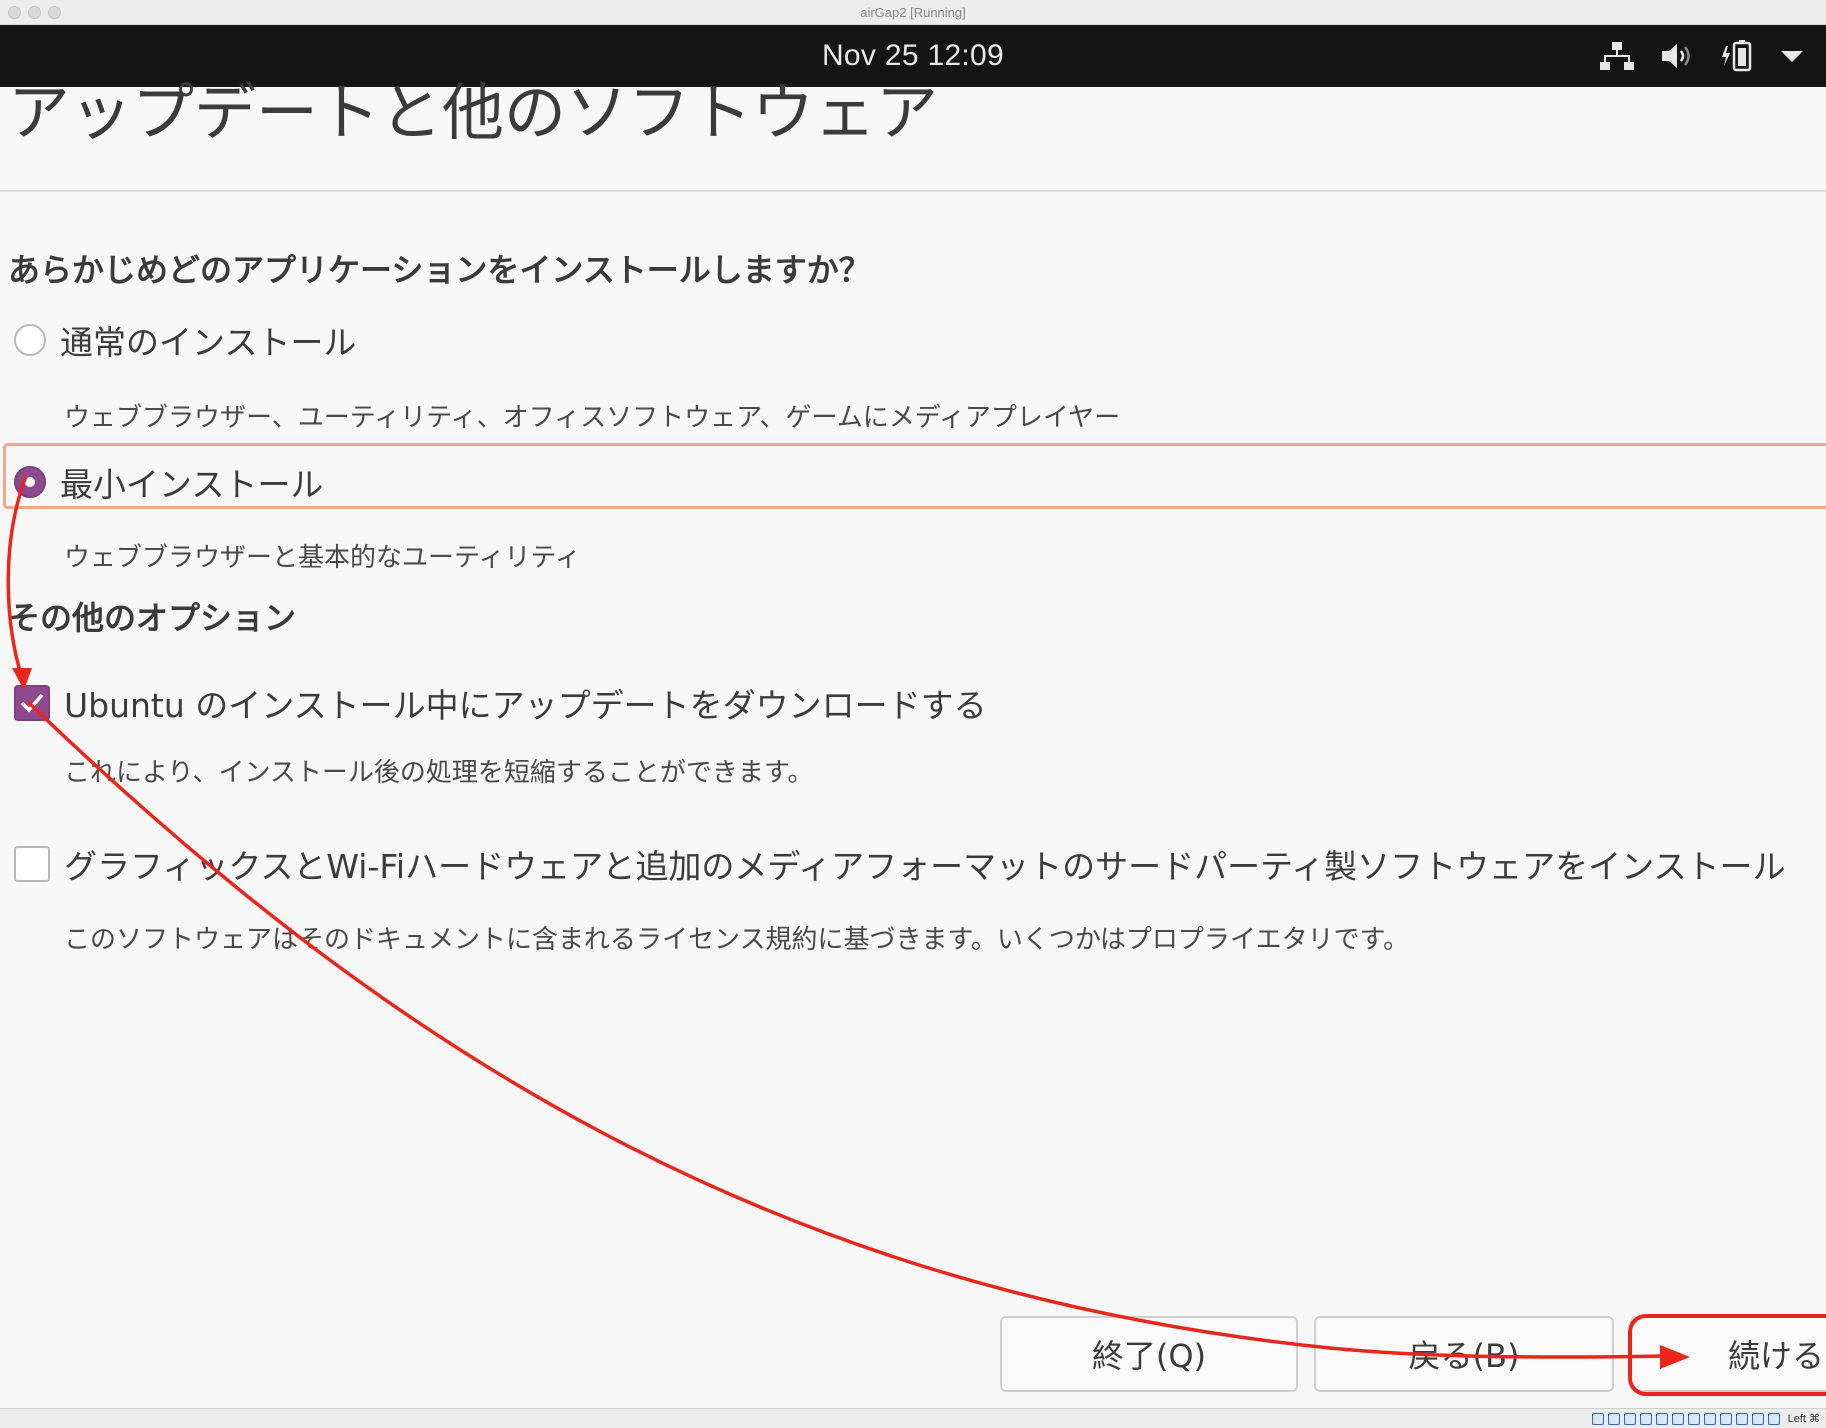 Image resolution: width=1826 pixels, height=1428 pixels. What do you see at coordinates (1597, 1418) in the screenshot?
I see `hard-disk-icon` at bounding box center [1597, 1418].